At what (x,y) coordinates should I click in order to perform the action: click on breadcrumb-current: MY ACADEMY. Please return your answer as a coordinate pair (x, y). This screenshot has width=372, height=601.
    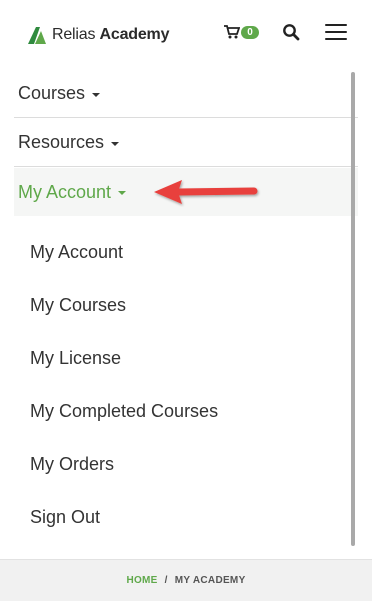
    Looking at the image, I should click on (210, 580).